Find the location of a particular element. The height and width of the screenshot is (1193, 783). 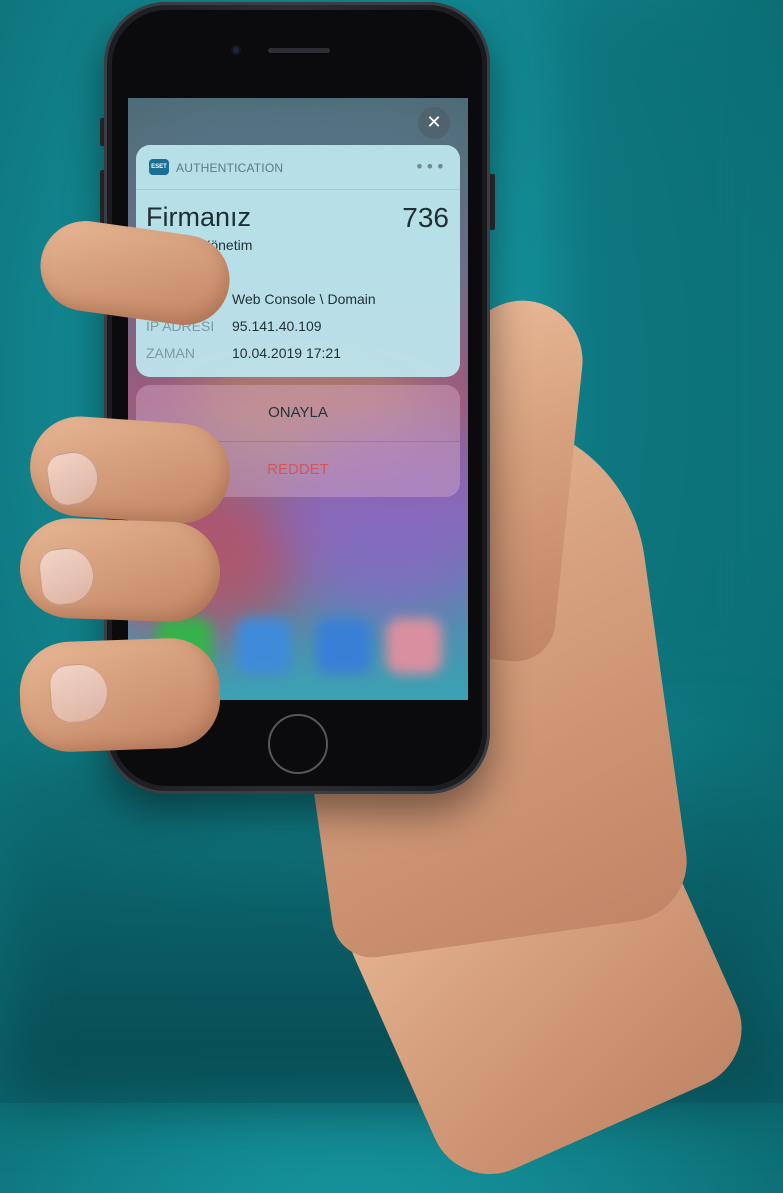

notification-title: Firmanız is located at coordinates (199, 217).